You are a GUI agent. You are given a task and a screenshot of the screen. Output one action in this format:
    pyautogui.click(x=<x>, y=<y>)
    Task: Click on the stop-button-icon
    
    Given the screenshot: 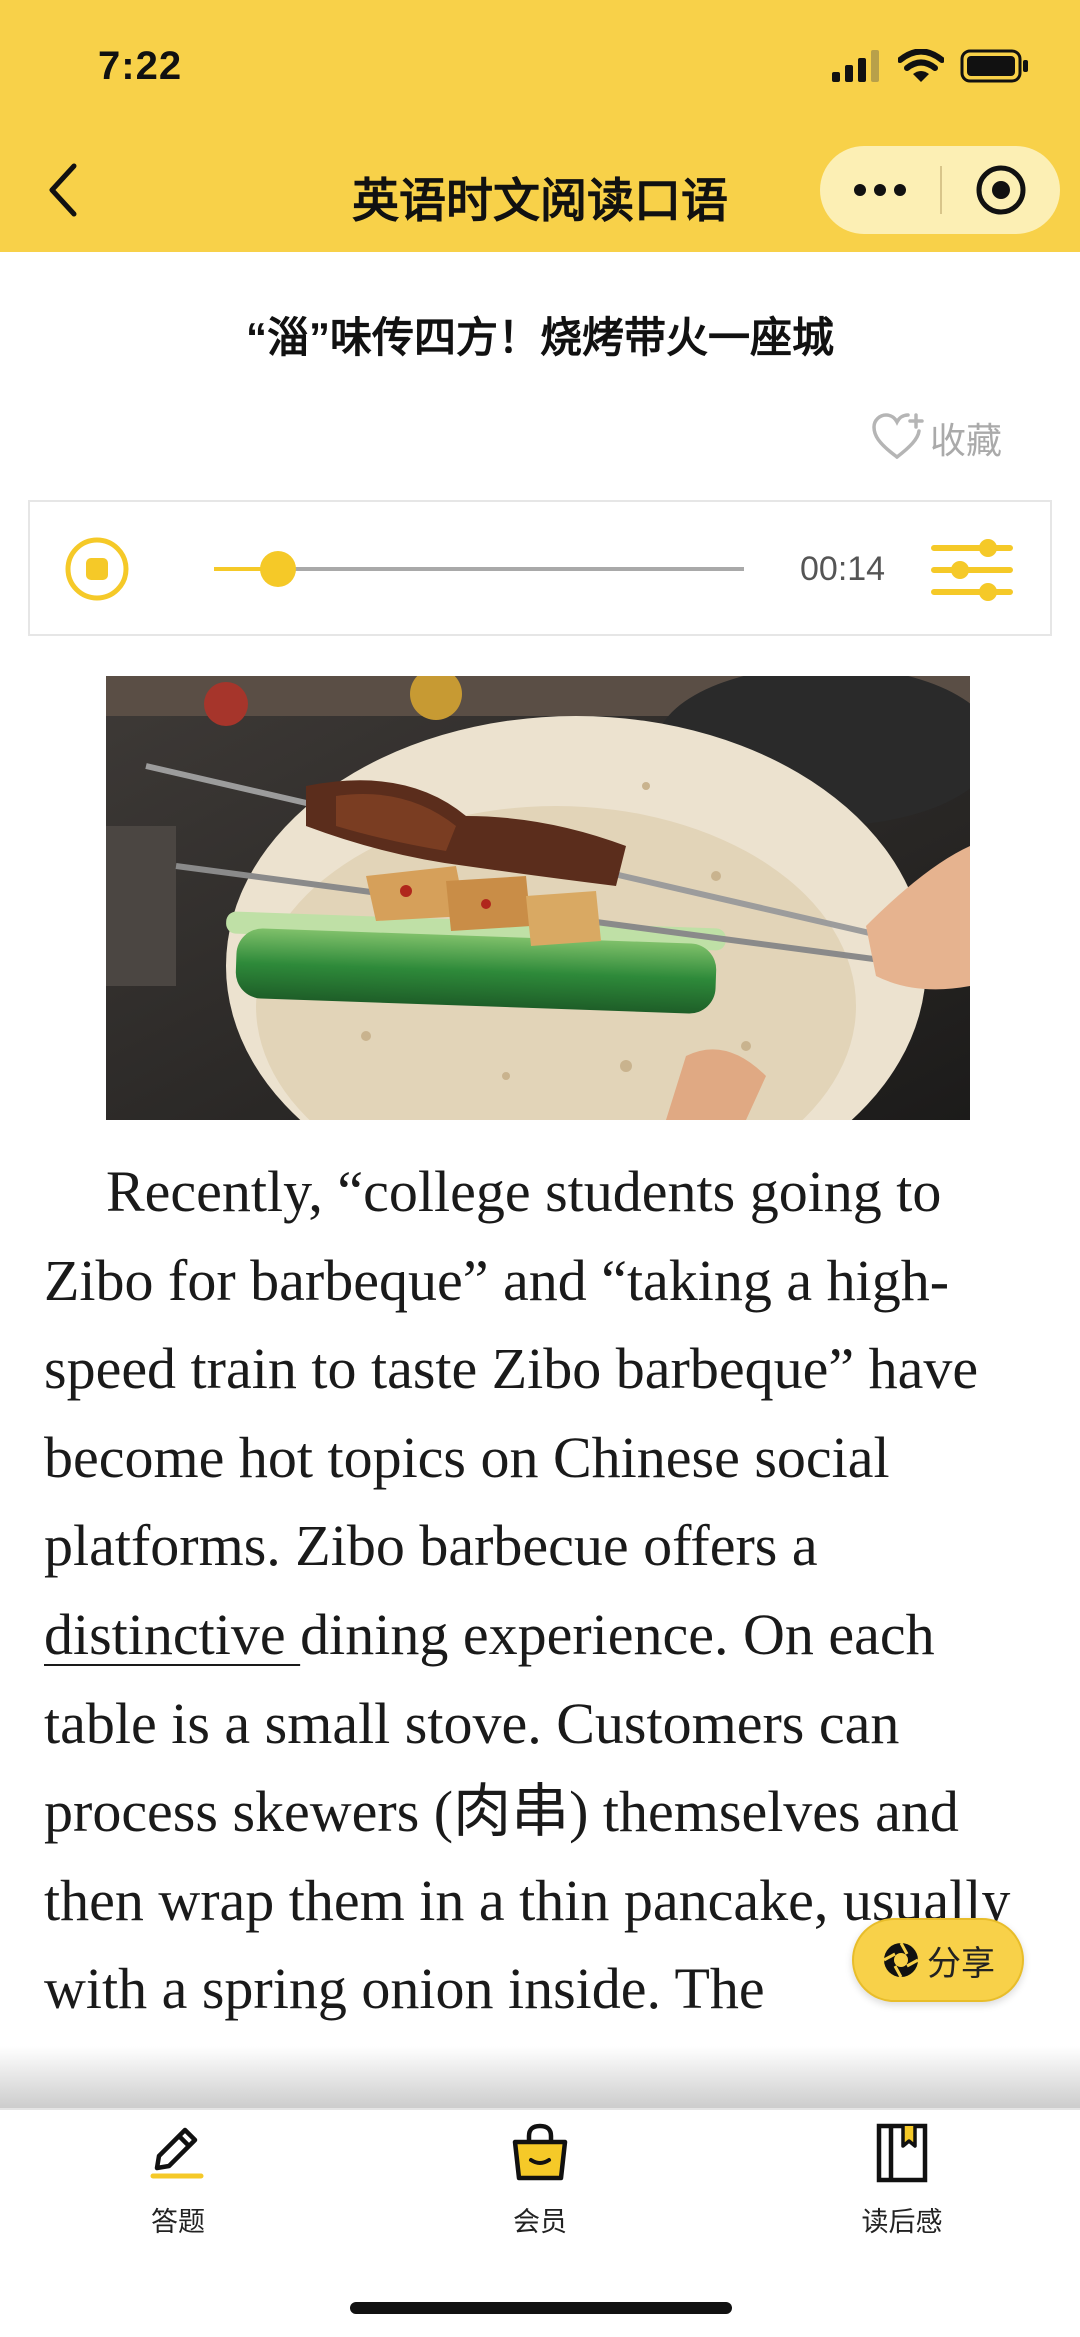 What is the action you would take?
    pyautogui.click(x=97, y=569)
    